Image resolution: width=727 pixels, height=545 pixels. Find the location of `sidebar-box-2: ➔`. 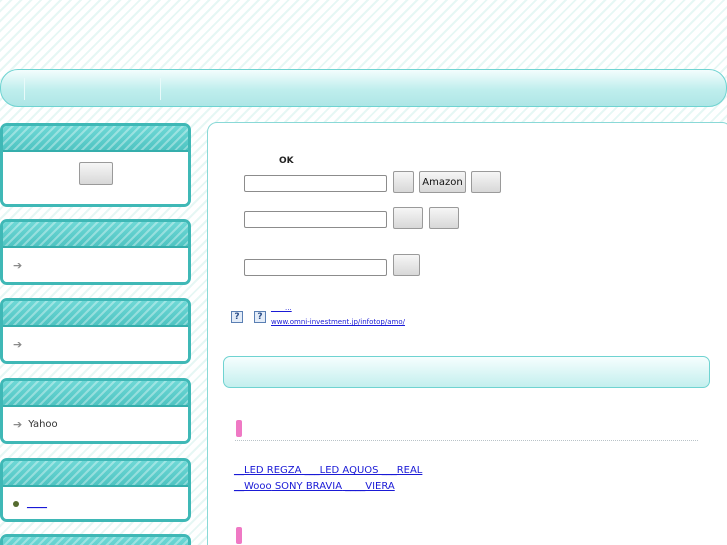

sidebar-box-2: ➔ is located at coordinates (95, 252).